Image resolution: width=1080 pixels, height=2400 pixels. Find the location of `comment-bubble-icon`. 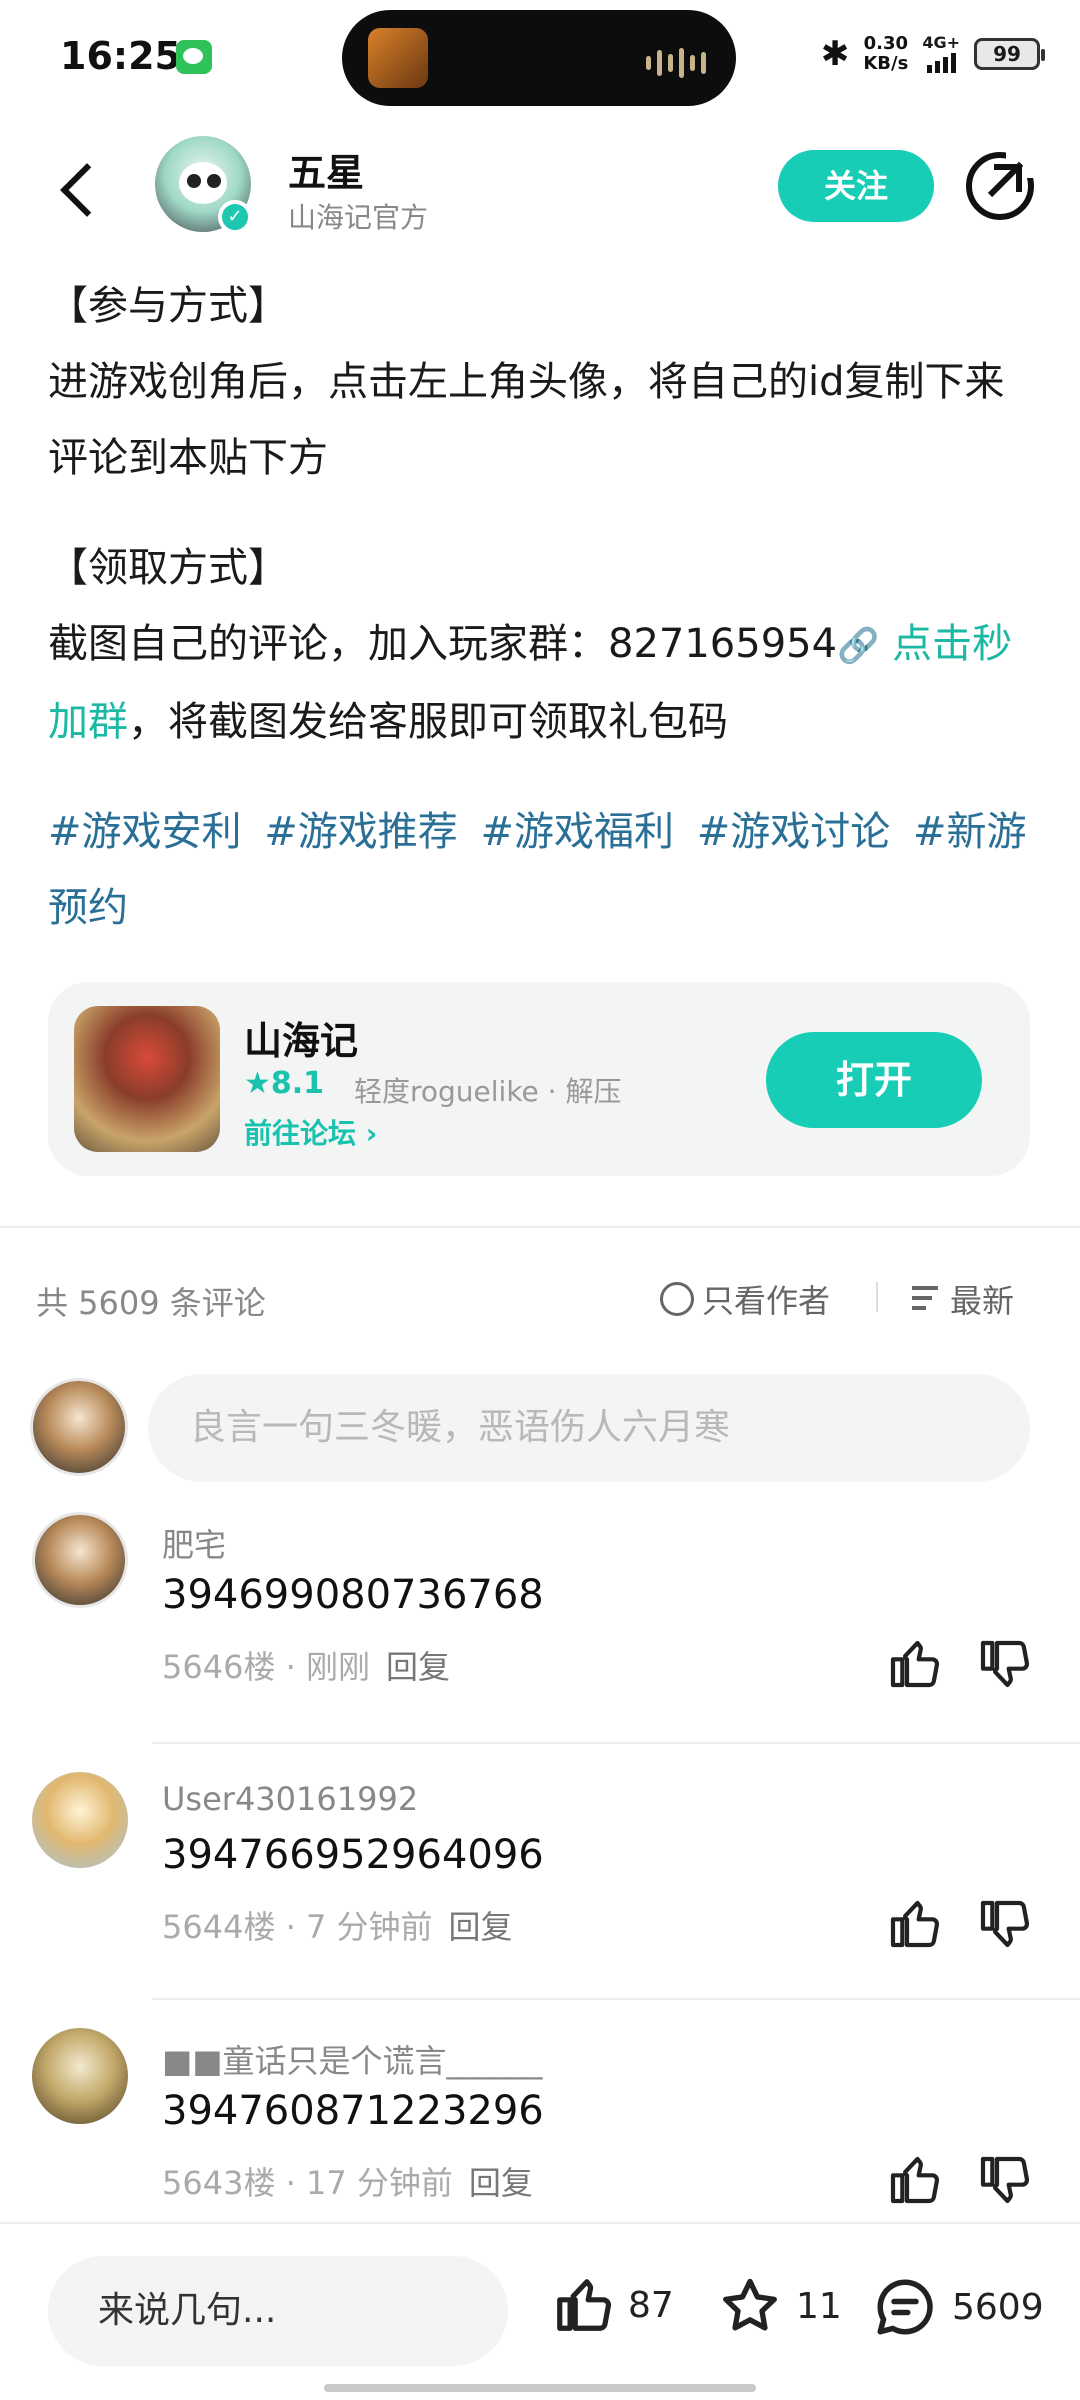

comment-bubble-icon is located at coordinates (905, 2307).